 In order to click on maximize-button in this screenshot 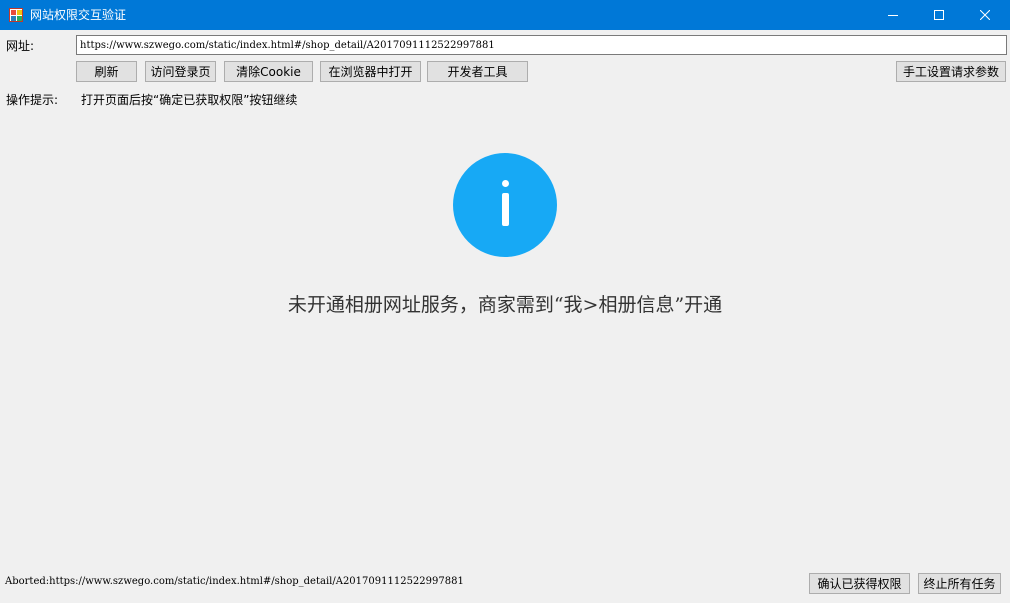, I will do `click(939, 15)`.